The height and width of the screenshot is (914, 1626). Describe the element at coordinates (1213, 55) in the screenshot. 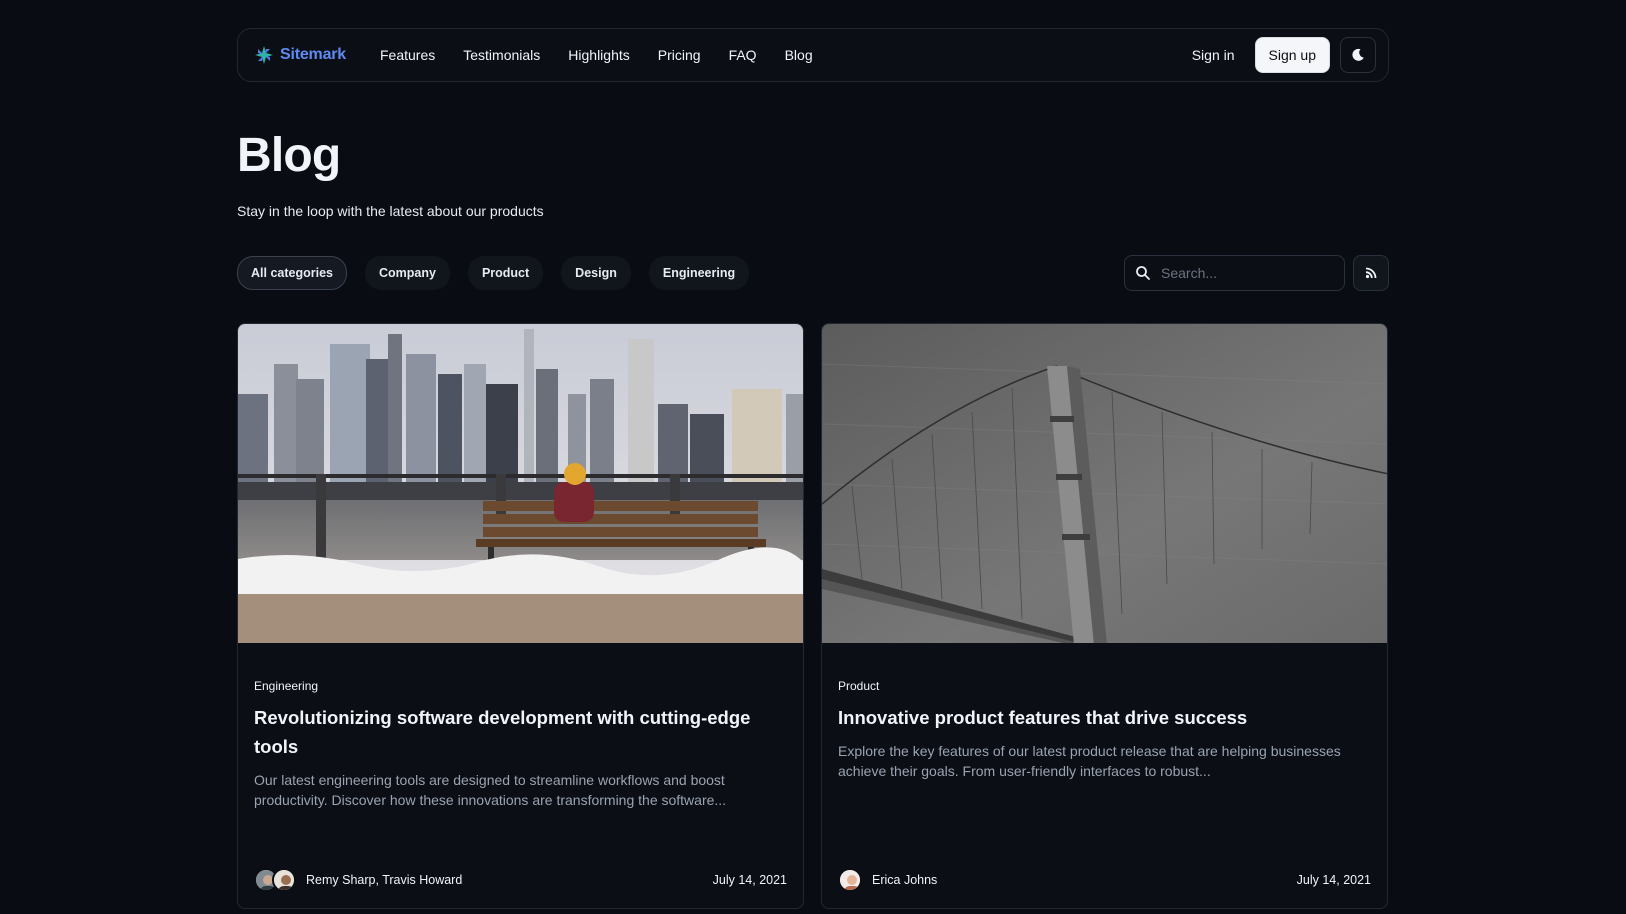

I see `sign-in-button: Sign in` at that location.